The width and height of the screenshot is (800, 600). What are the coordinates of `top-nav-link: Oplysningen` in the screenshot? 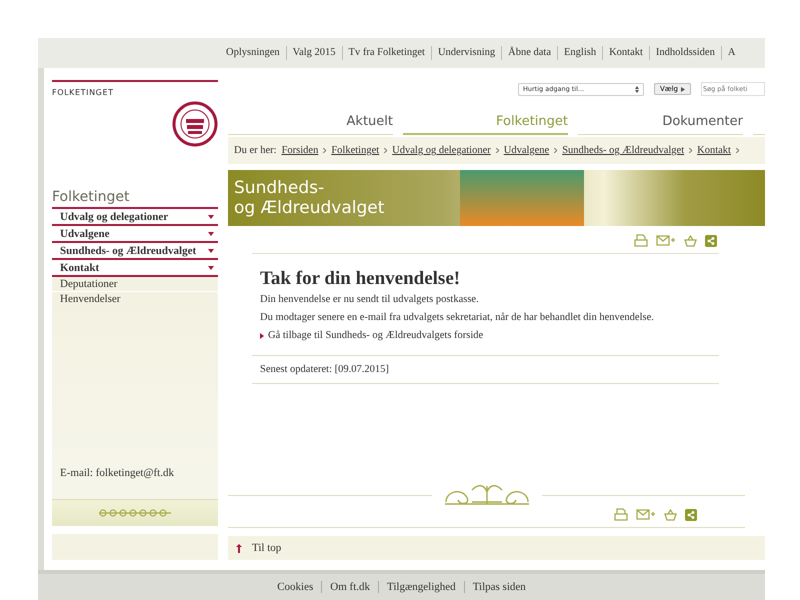 It's located at (253, 53).